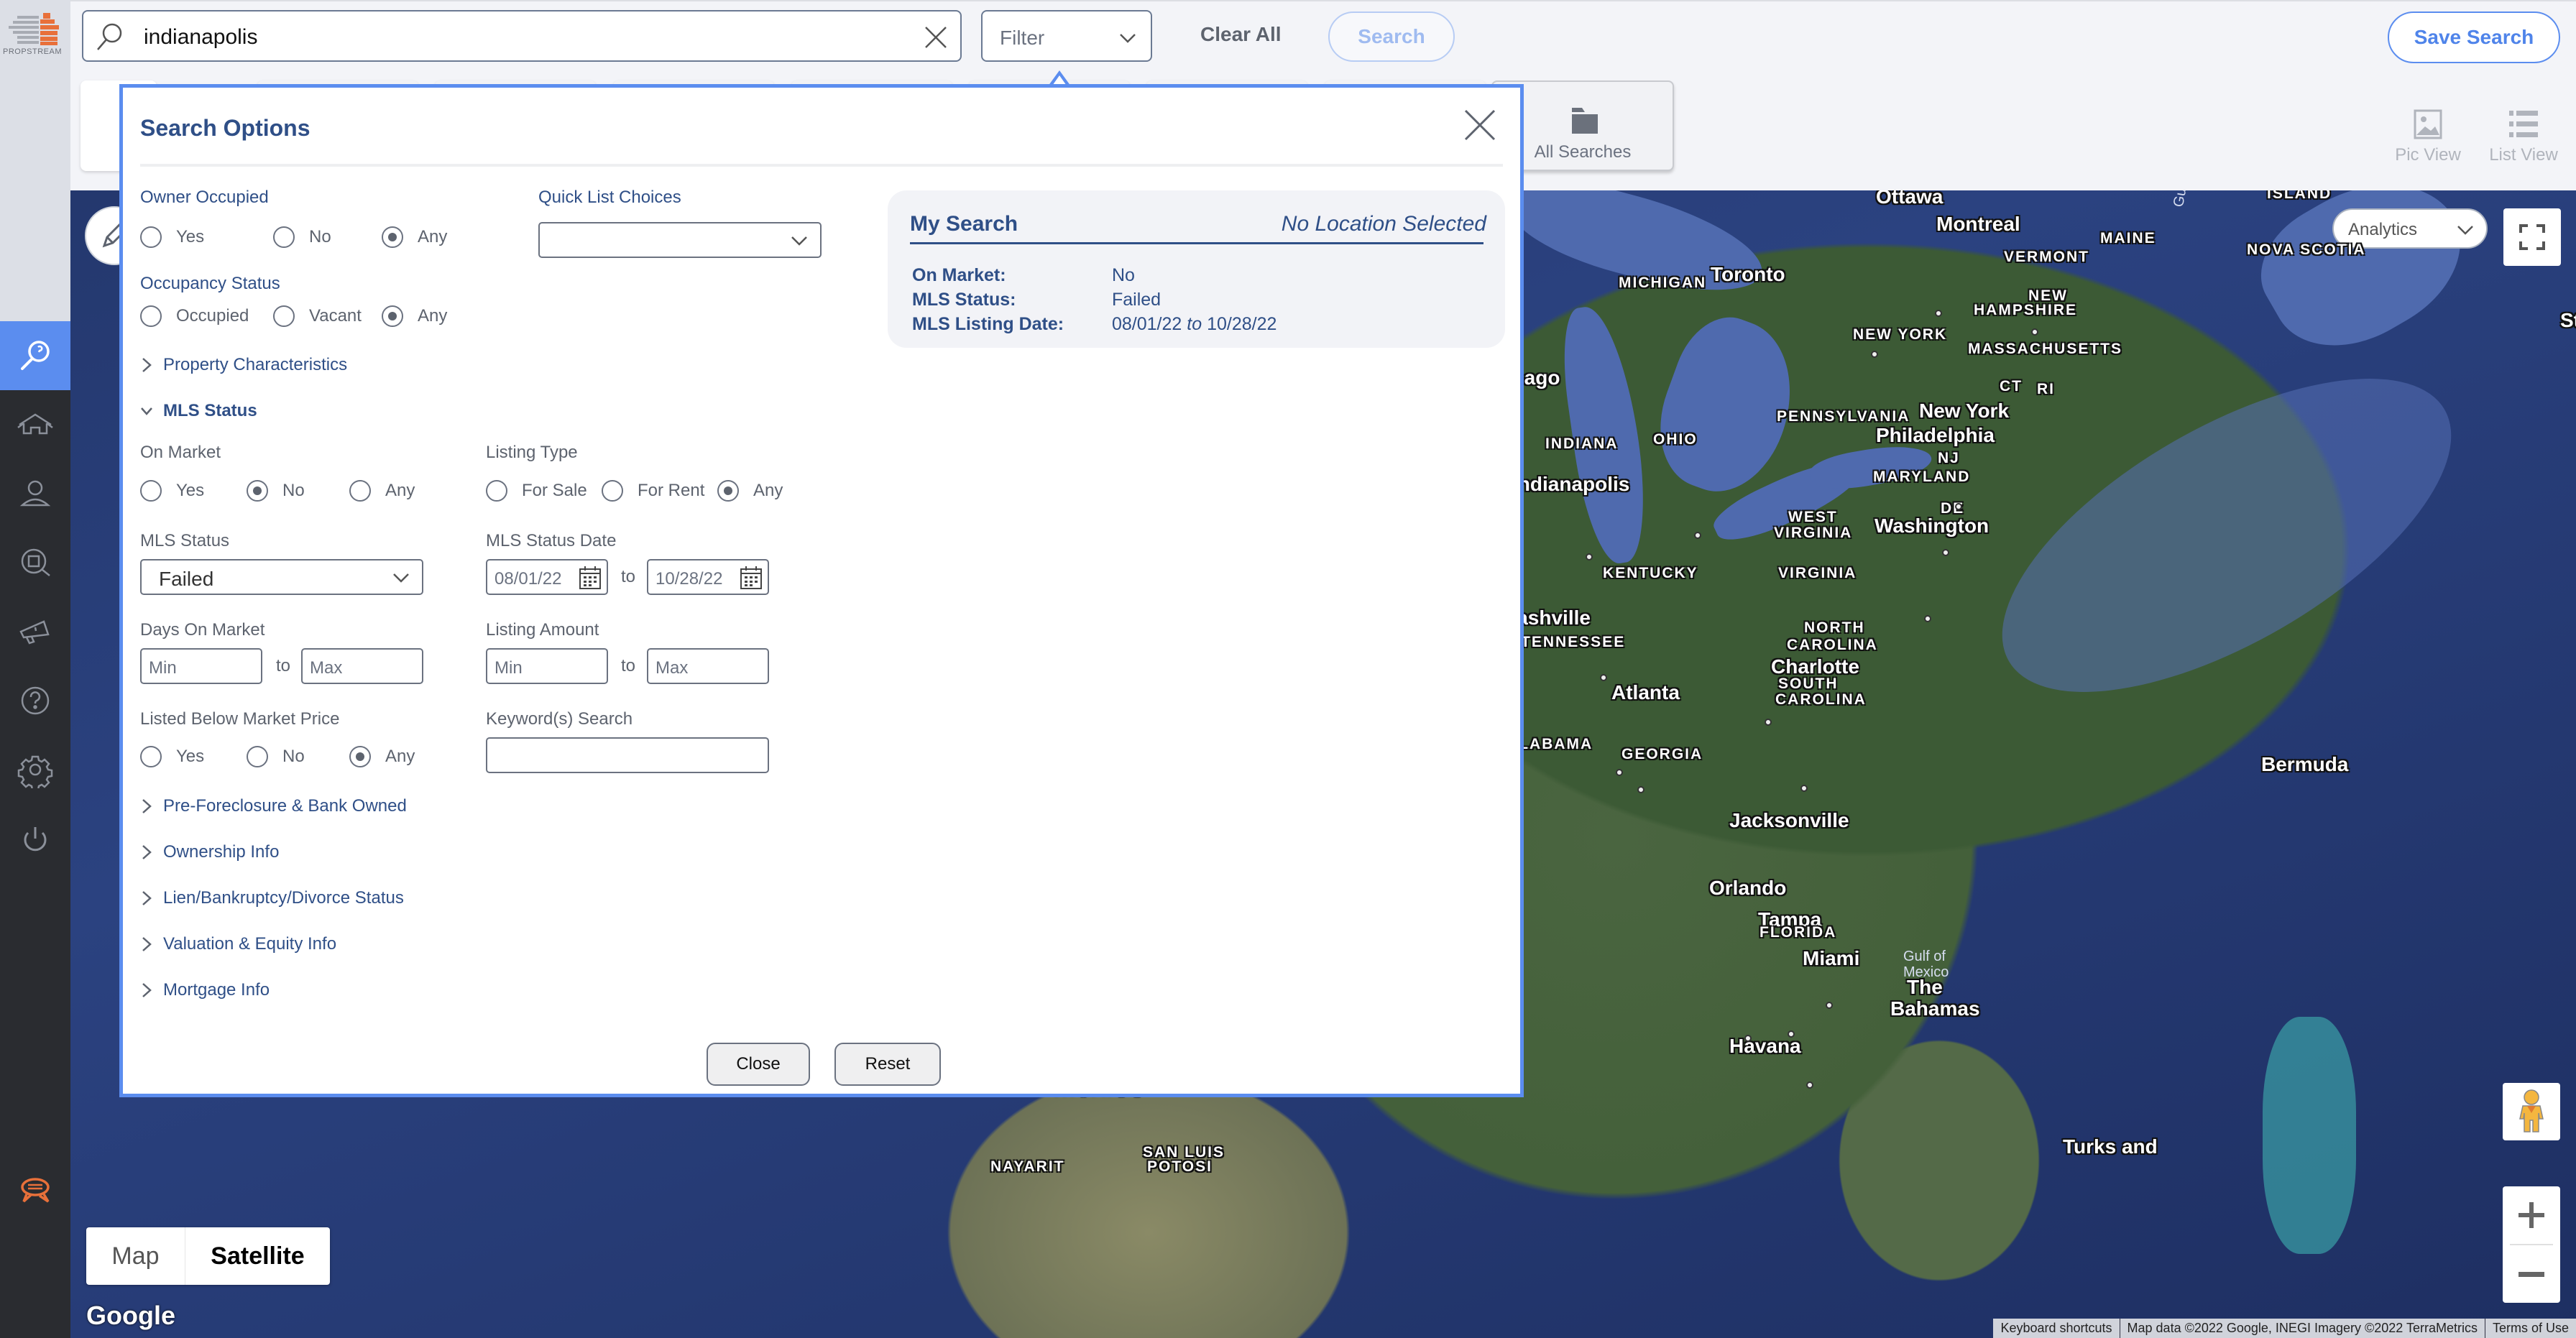 This screenshot has width=2576, height=1338. Describe the element at coordinates (298, 756) in the screenshot. I see `below-market-no: No` at that location.